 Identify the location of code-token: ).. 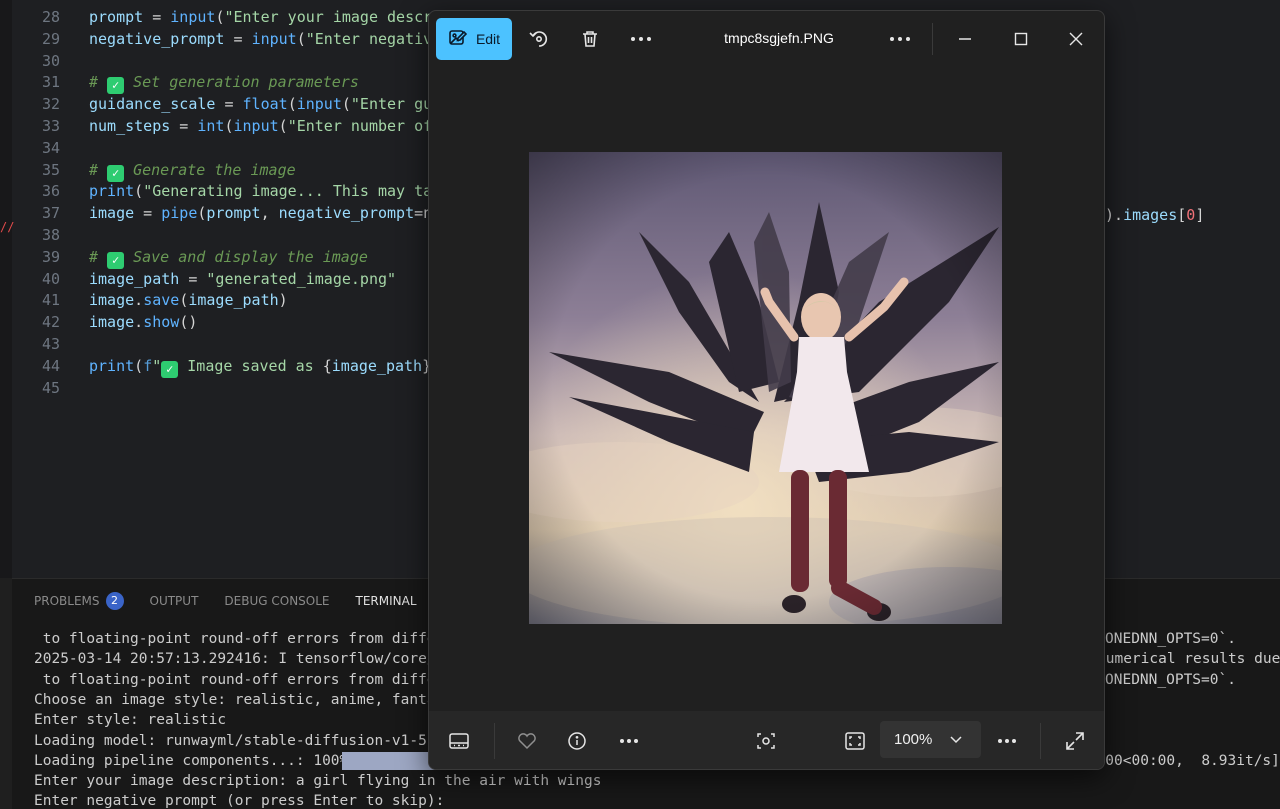
(1114, 215).